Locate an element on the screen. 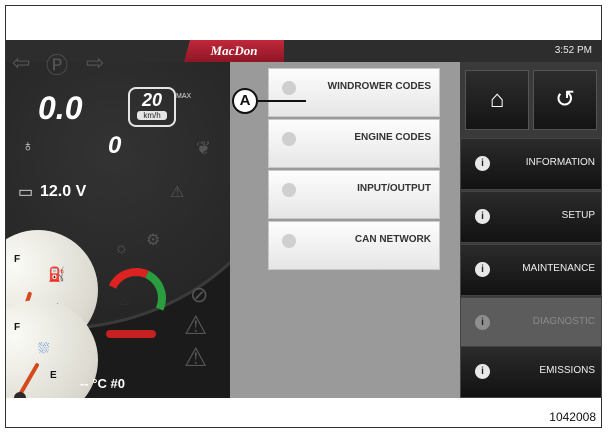  def-empty-label: E is located at coordinates (53, 375).